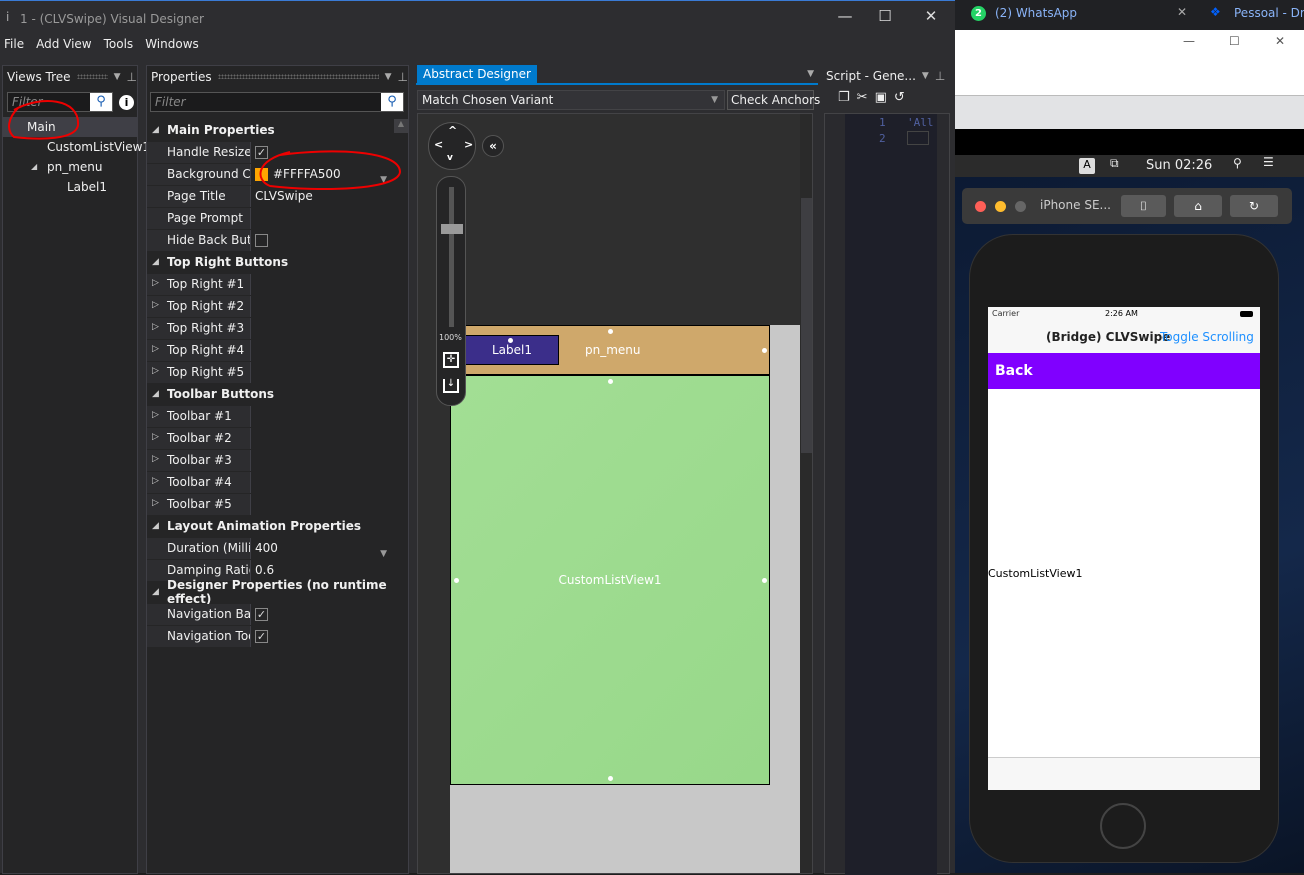 This screenshot has height=875, width=1304. I want to click on property-category: ◢ Designer Properties (no runtime effect), so click(270, 592).